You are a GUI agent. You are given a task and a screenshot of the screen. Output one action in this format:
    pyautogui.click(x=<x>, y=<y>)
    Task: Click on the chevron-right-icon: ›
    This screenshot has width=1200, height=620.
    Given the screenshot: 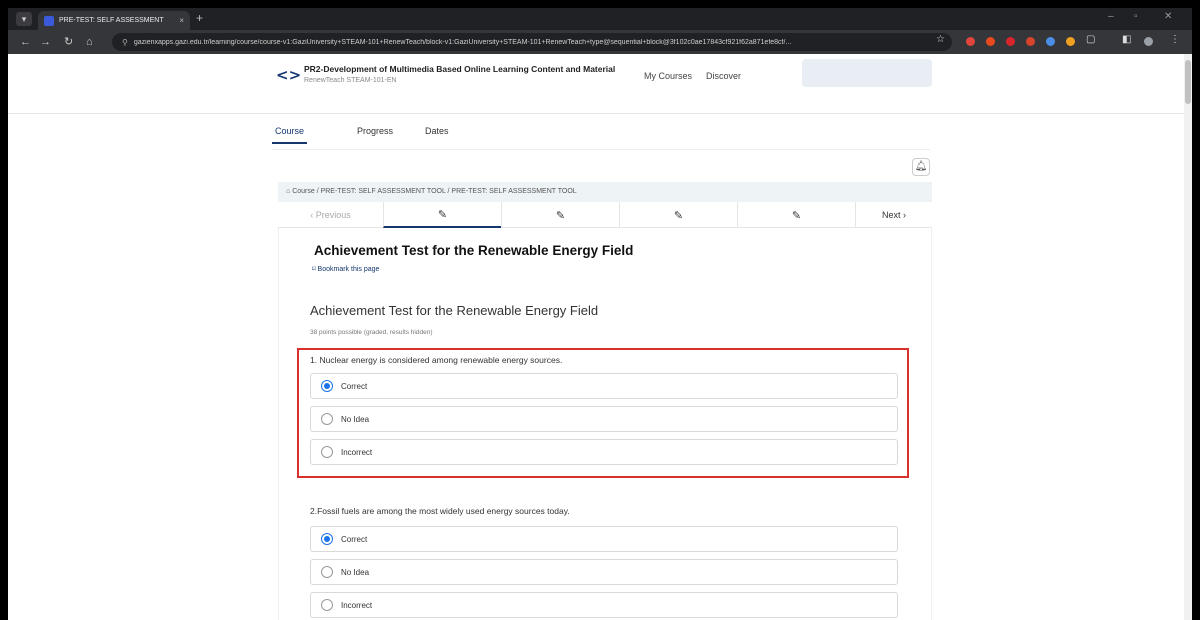 What is the action you would take?
    pyautogui.click(x=903, y=215)
    